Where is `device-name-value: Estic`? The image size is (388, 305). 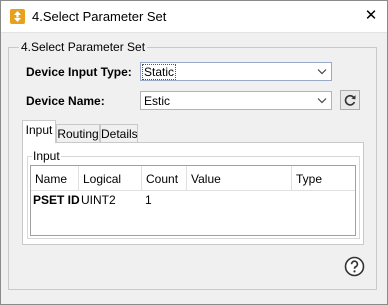 device-name-value: Estic is located at coordinates (157, 101).